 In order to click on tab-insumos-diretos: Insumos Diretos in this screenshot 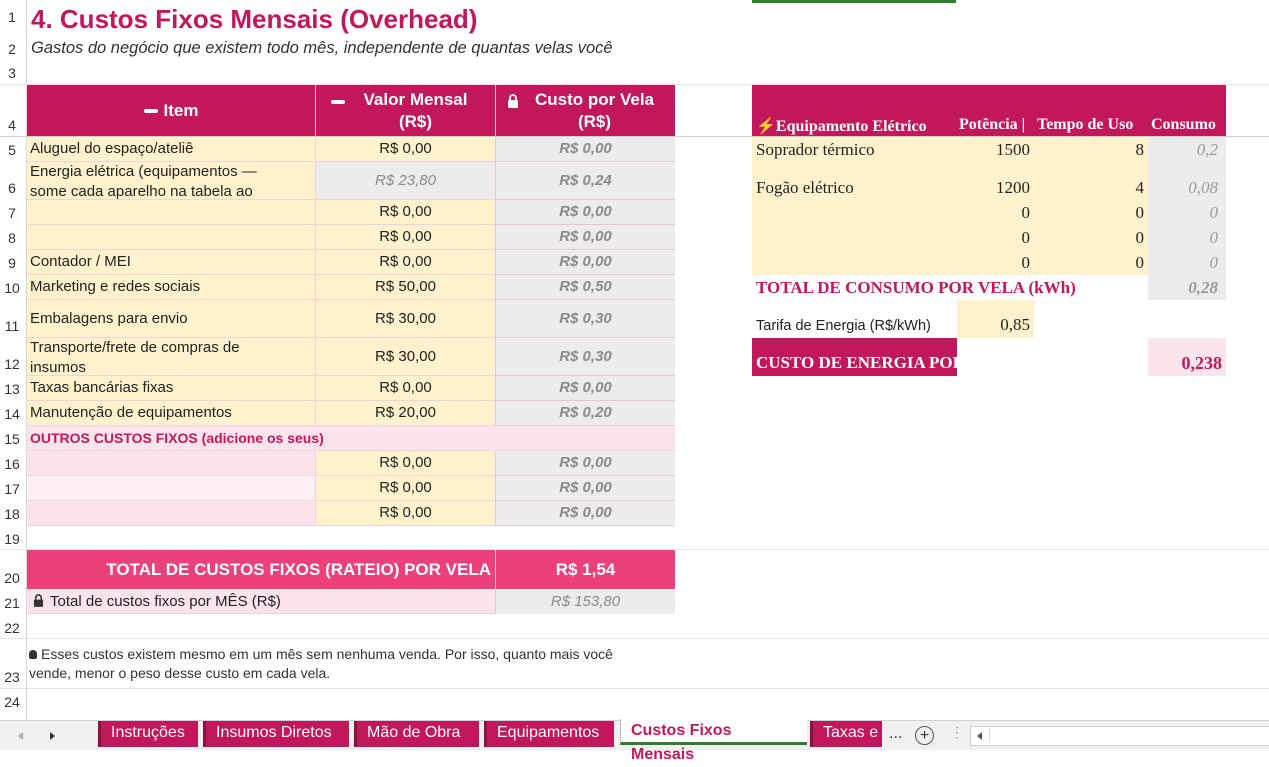, I will do `click(276, 734)`.